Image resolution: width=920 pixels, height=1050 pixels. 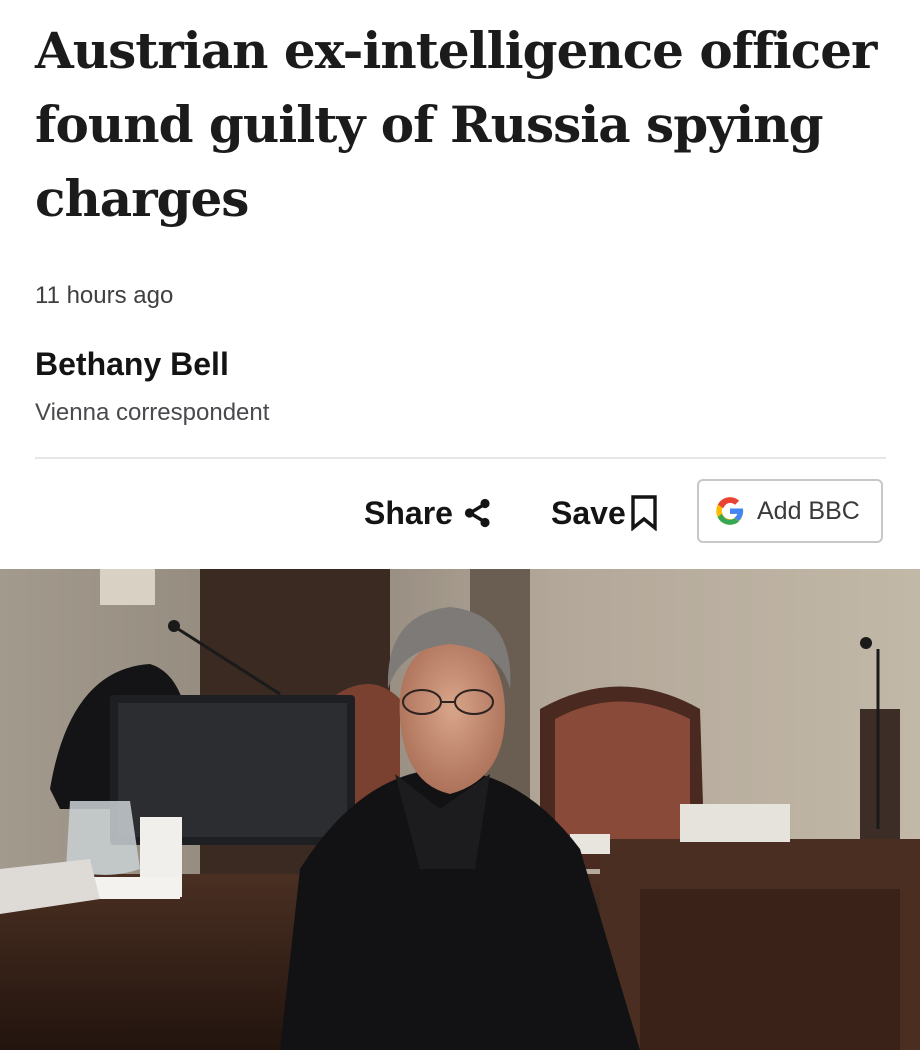 What do you see at coordinates (644, 513) in the screenshot?
I see `bookmark-icon` at bounding box center [644, 513].